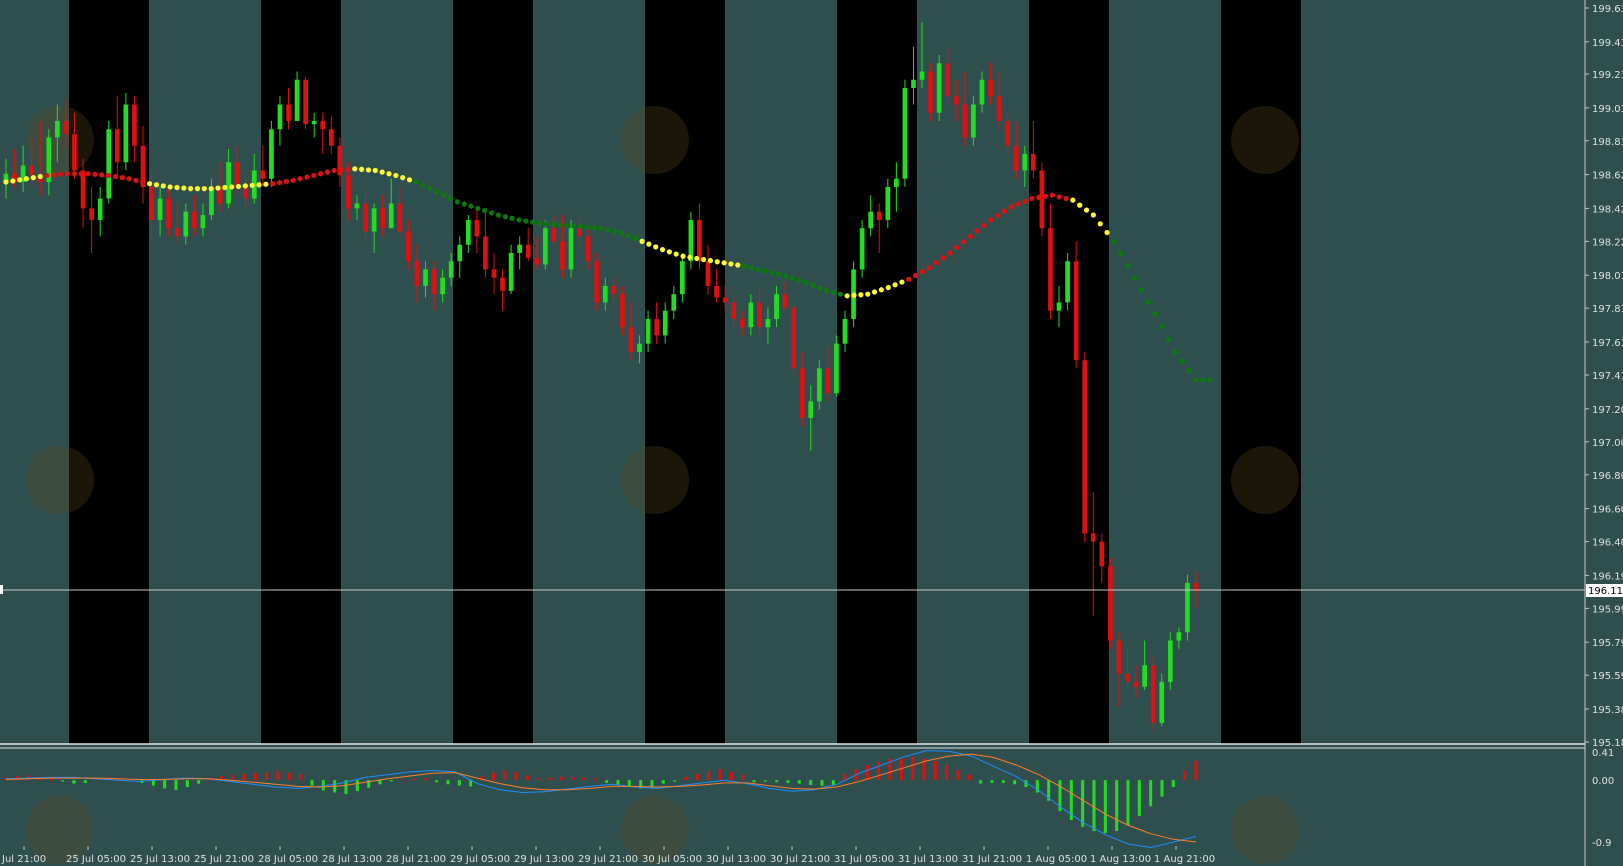  I want to click on price-tick-label: 198.830, so click(1607, 142).